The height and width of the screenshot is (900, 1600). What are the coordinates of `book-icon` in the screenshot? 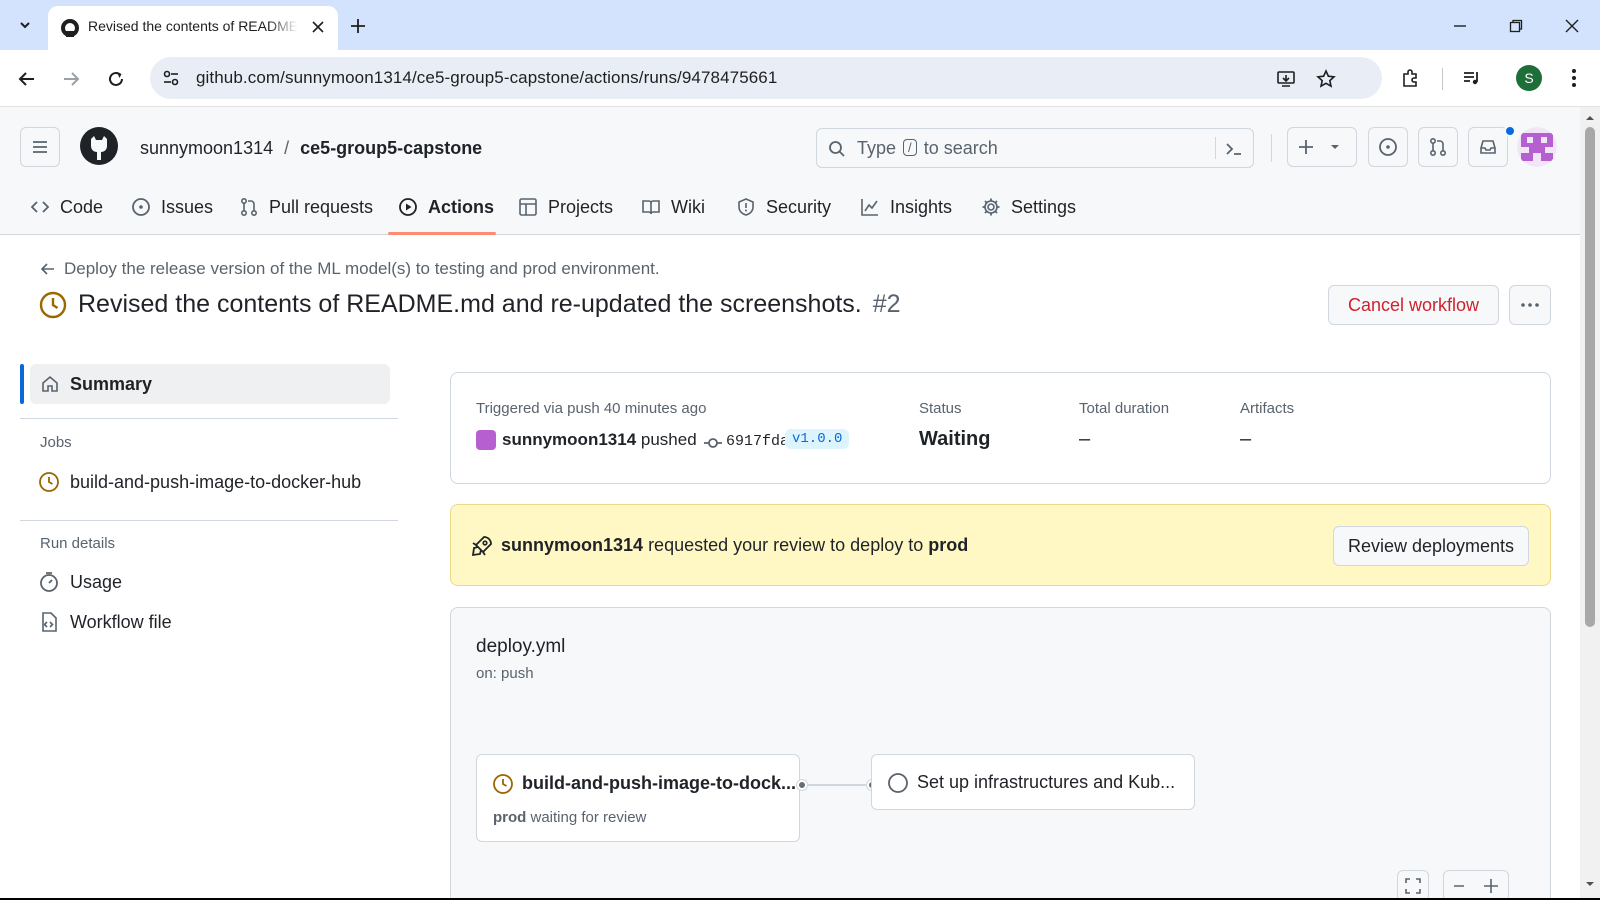 It's located at (651, 207).